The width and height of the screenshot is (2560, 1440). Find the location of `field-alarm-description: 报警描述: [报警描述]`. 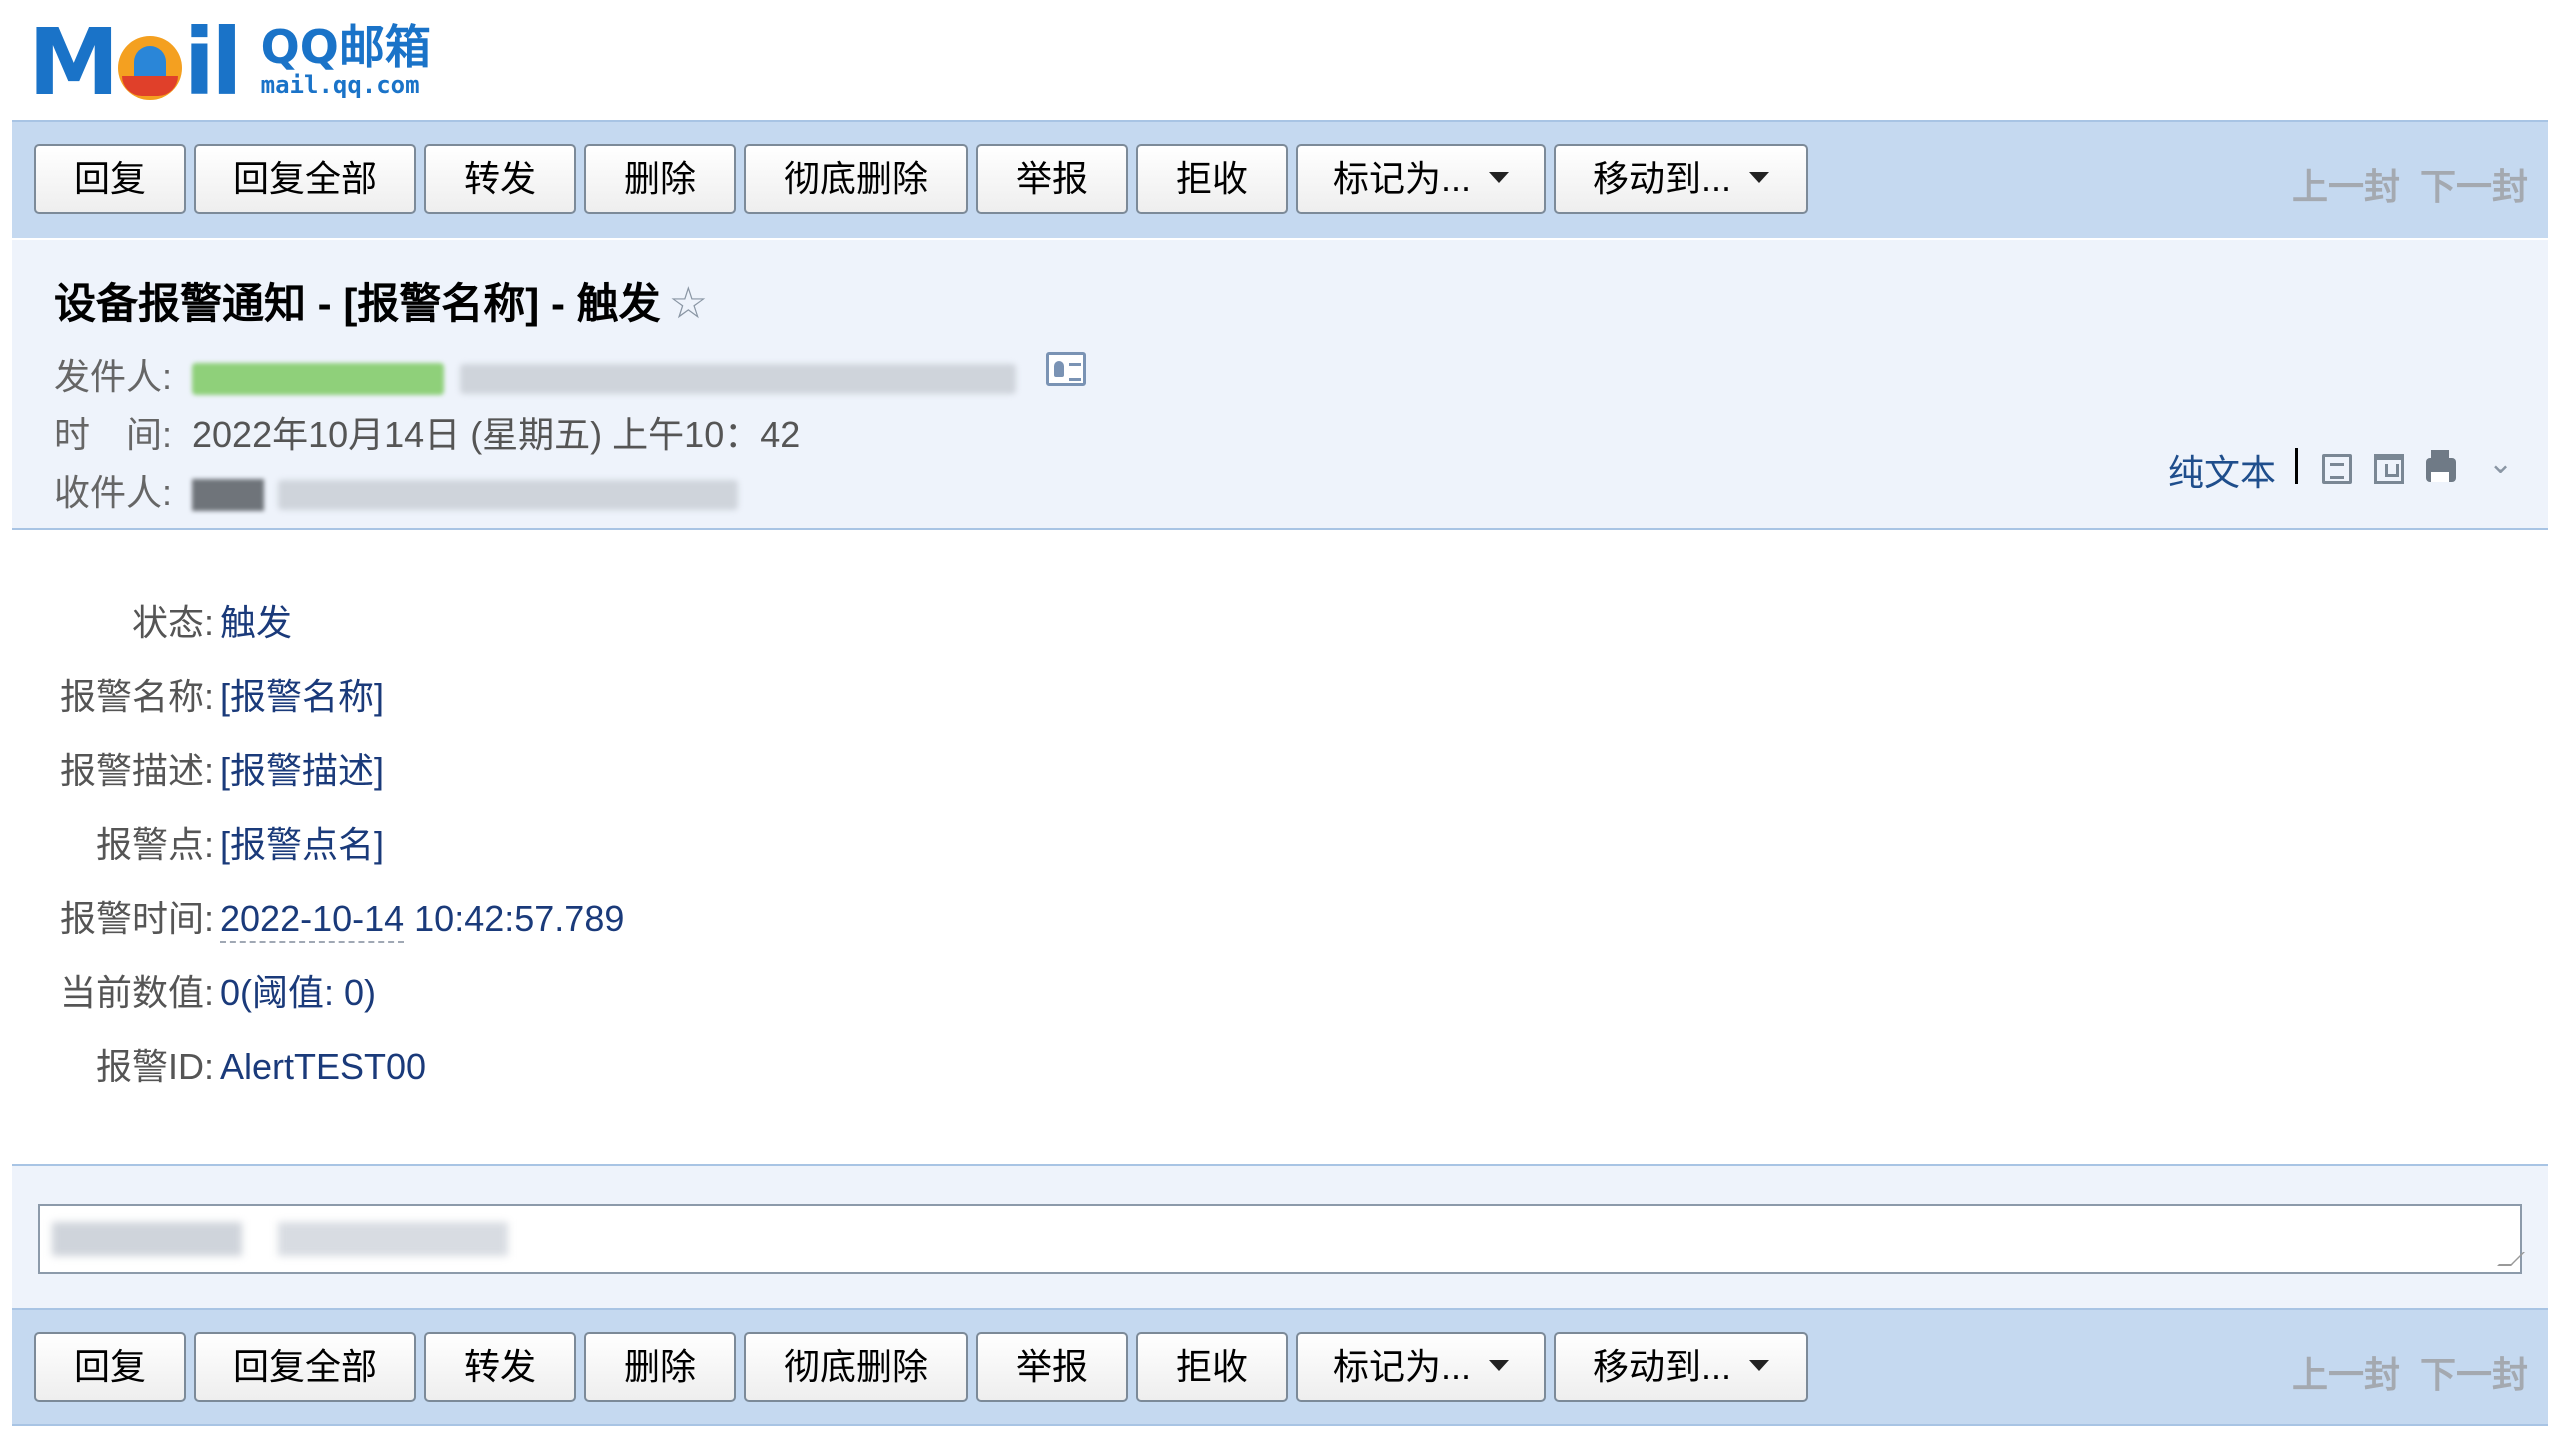

field-alarm-description: 报警描述: [报警描述] is located at coordinates (212, 768).